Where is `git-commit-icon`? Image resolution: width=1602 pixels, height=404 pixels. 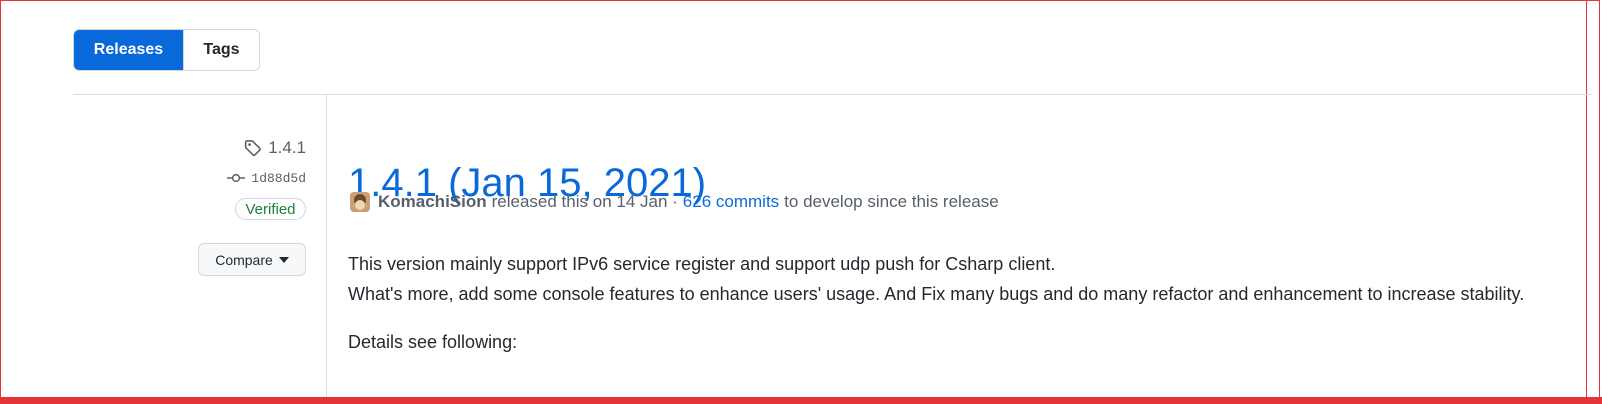
git-commit-icon is located at coordinates (236, 178).